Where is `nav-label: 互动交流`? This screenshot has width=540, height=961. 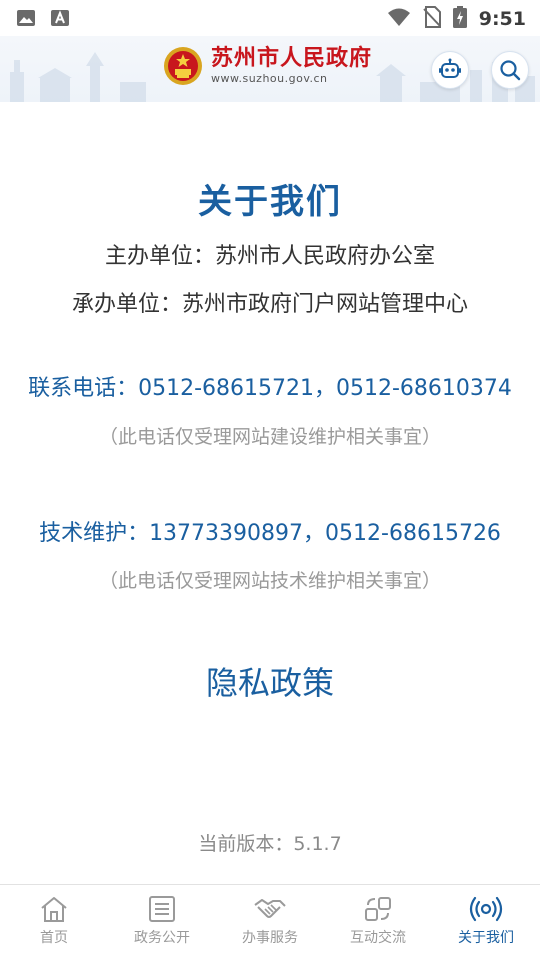
nav-label: 互动交流 is located at coordinates (378, 938).